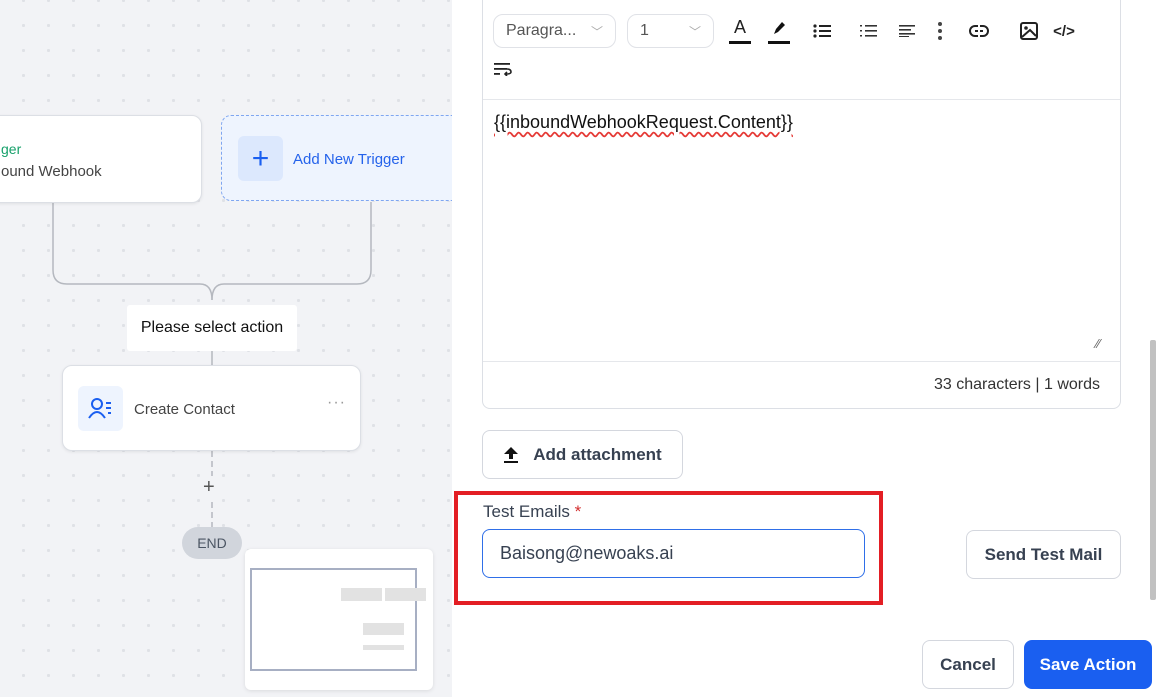 This screenshot has width=1158, height=697. I want to click on add-attachment-label: Add attachment, so click(597, 454).